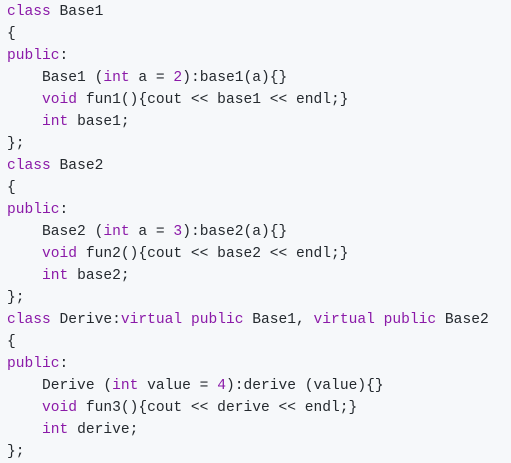 This screenshot has height=463, width=511. Describe the element at coordinates (221, 386) in the screenshot. I see `number-token: 4` at that location.